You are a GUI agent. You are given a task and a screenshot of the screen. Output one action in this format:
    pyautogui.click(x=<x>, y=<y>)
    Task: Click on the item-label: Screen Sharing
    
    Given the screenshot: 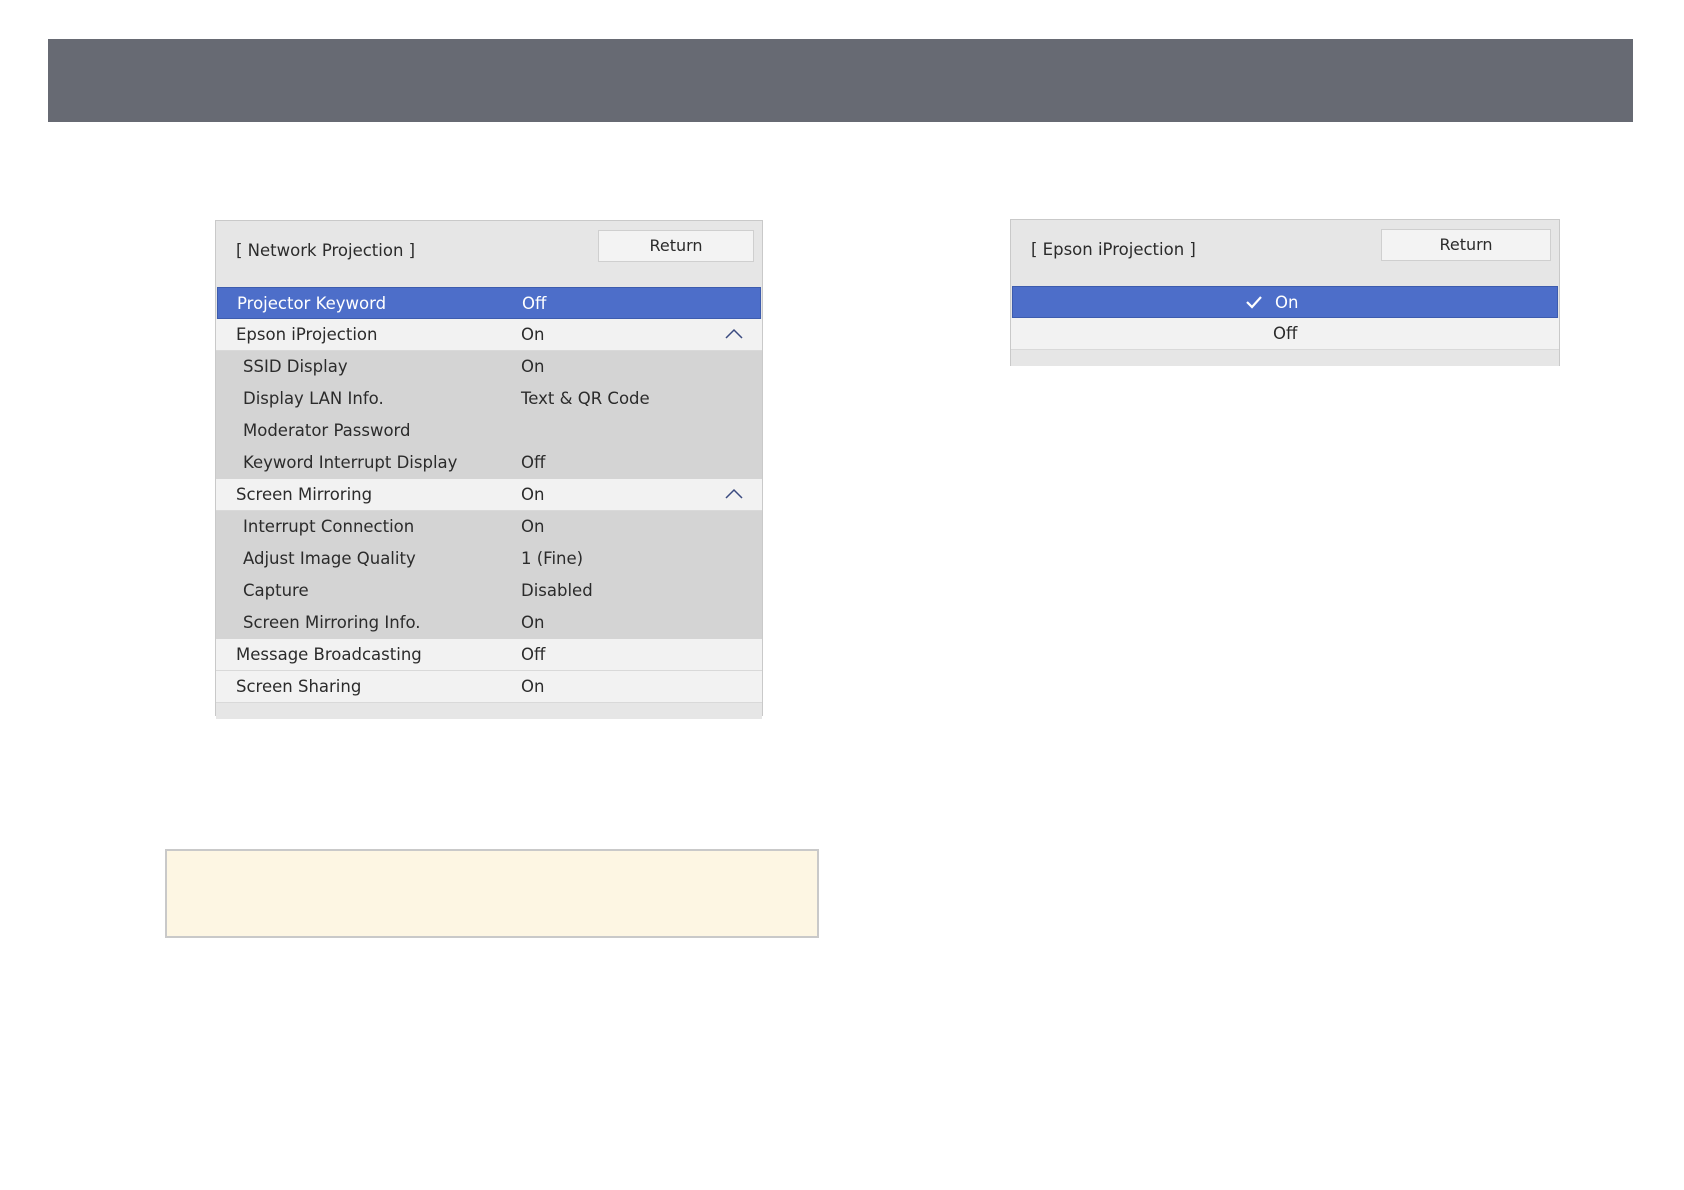 What is the action you would take?
    pyautogui.click(x=299, y=686)
    